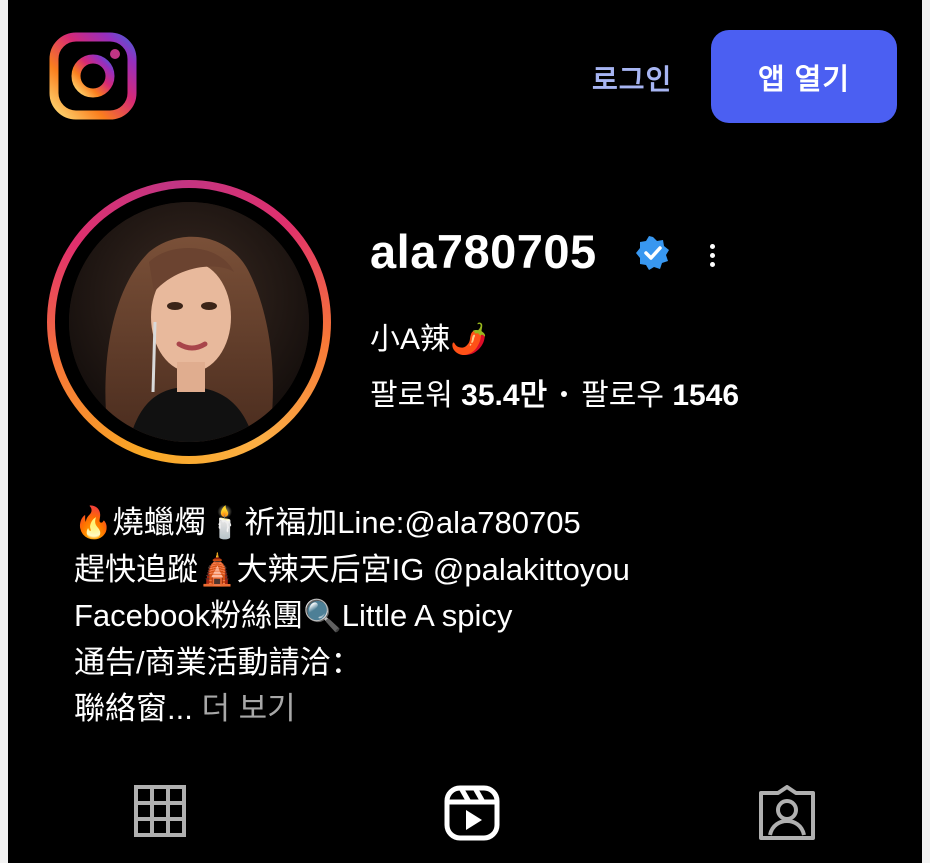  What do you see at coordinates (705, 395) in the screenshot?
I see `following-count: 1546` at bounding box center [705, 395].